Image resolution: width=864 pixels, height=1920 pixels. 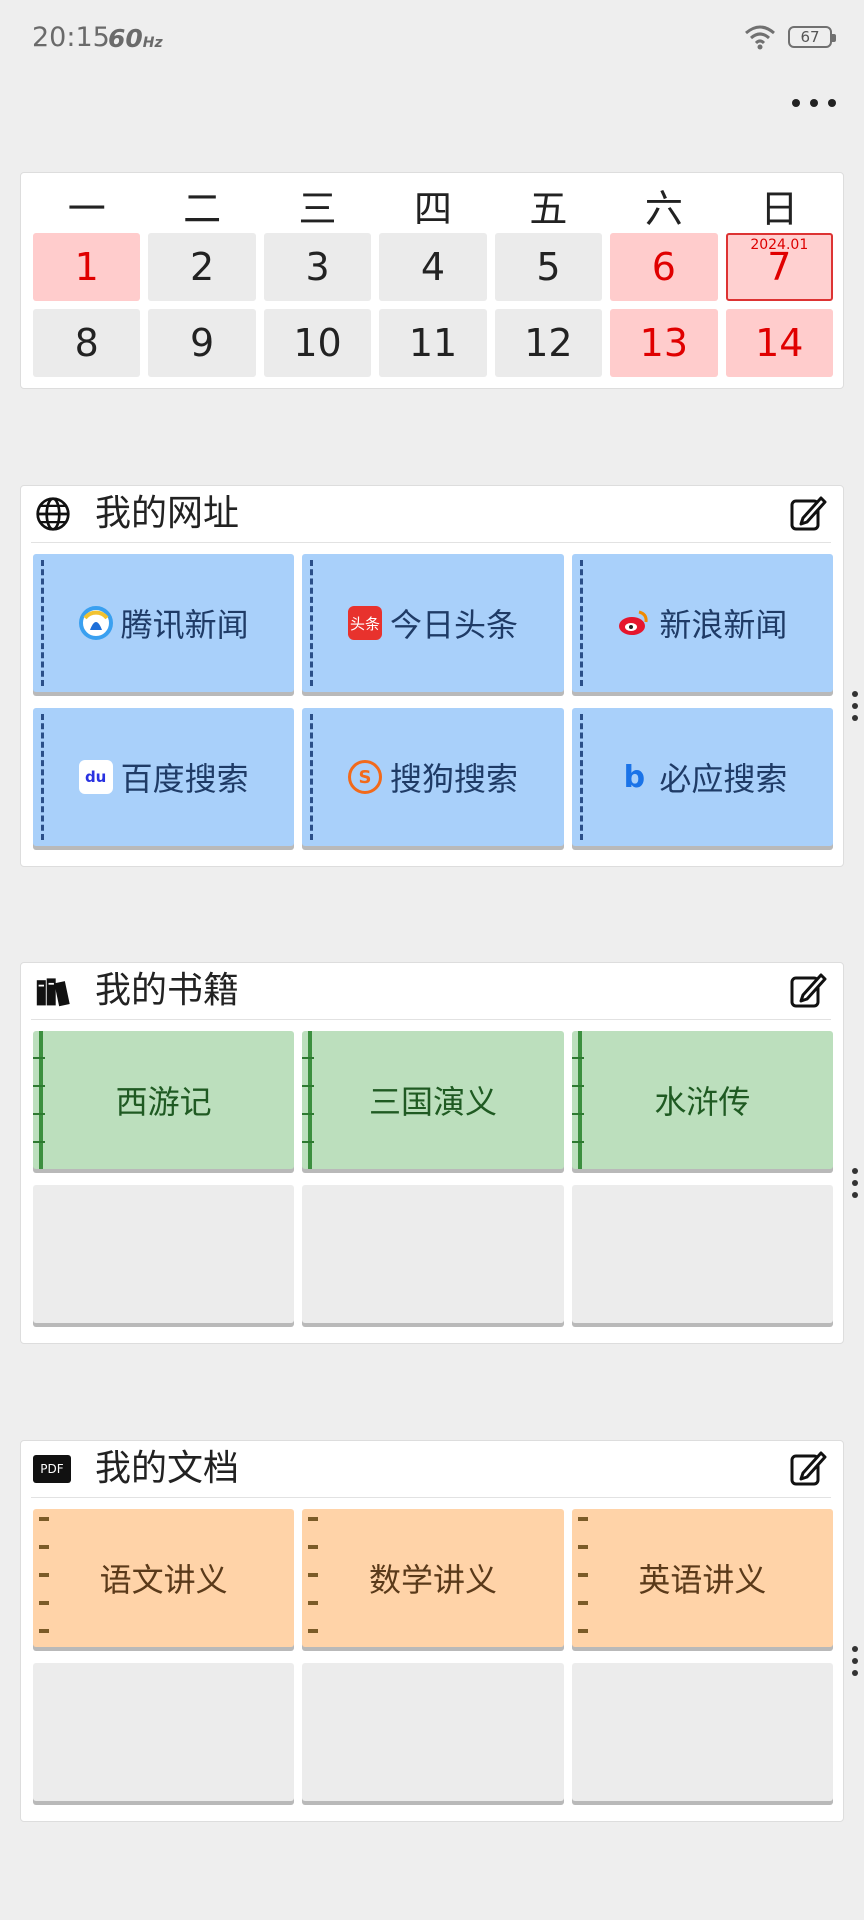 I want to click on website-label: 腾讯新闻, so click(x=184, y=625).